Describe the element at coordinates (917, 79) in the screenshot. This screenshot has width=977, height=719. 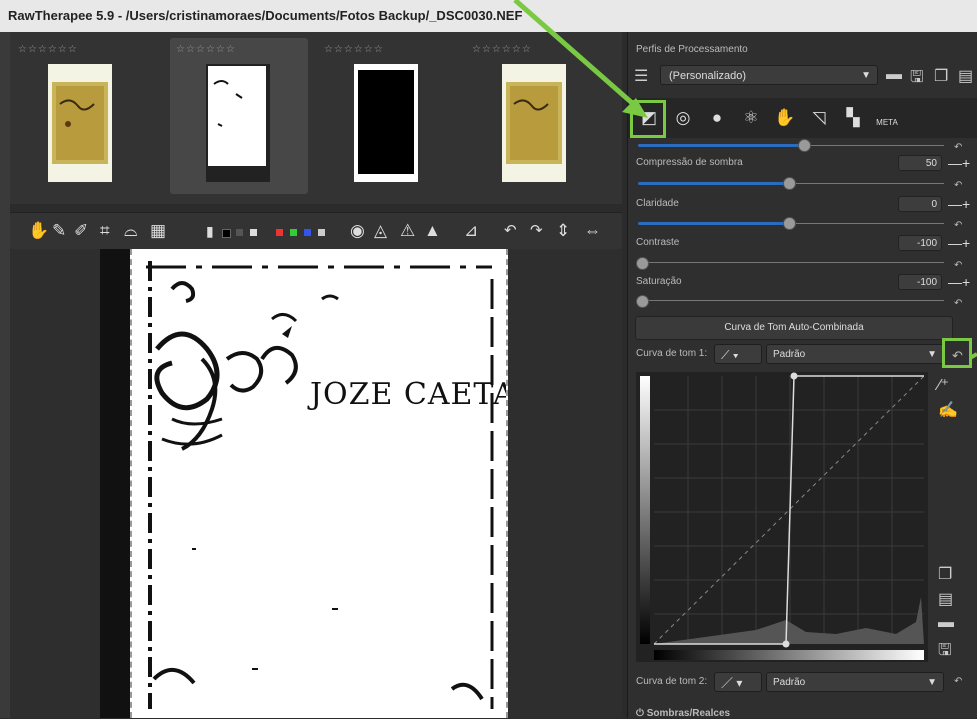
I see `save-profile-icon: 🖫` at that location.